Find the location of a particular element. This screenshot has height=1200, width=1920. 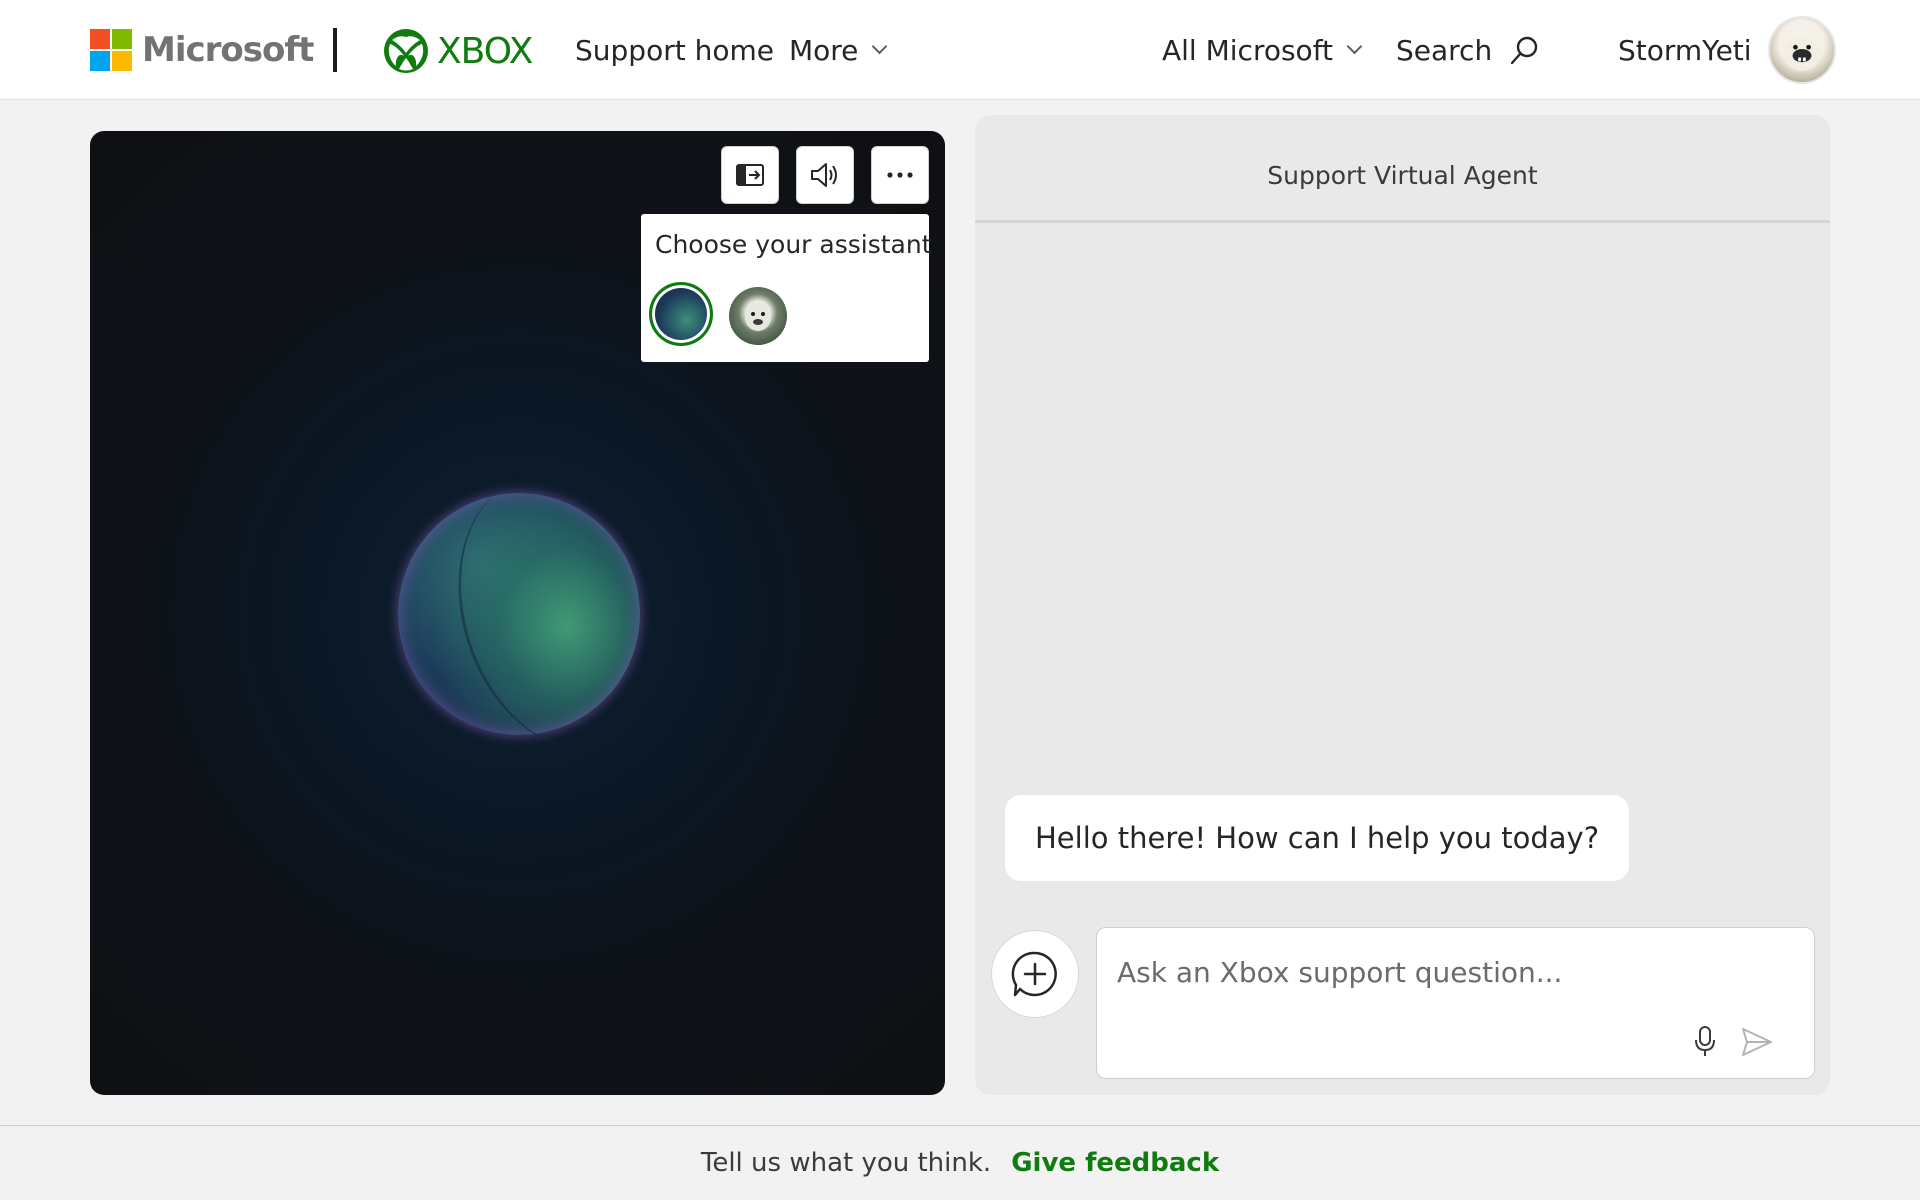

panel-arrow-icon is located at coordinates (750, 175).